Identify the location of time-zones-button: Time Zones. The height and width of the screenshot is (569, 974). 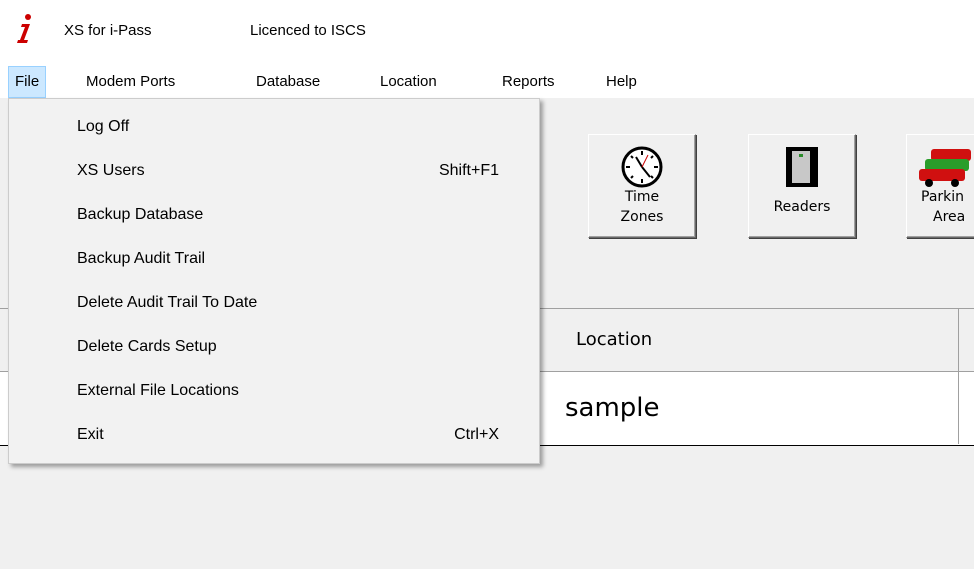
(642, 186).